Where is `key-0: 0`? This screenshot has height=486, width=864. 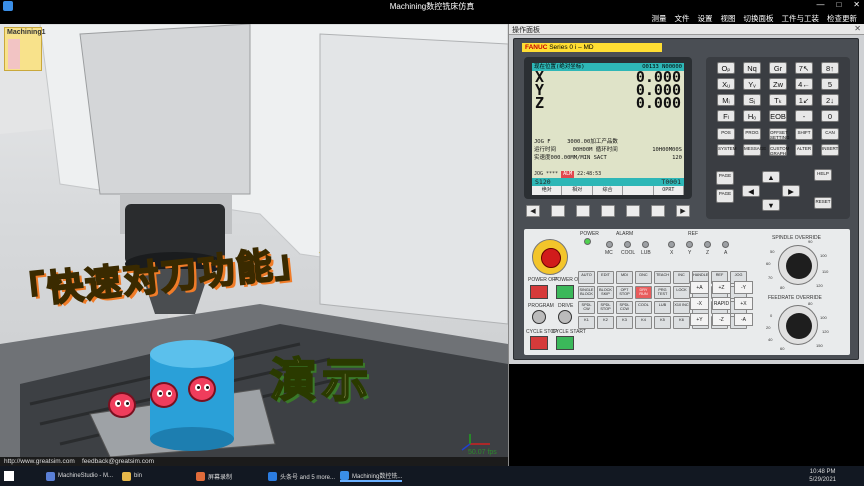 key-0: 0 is located at coordinates (830, 116).